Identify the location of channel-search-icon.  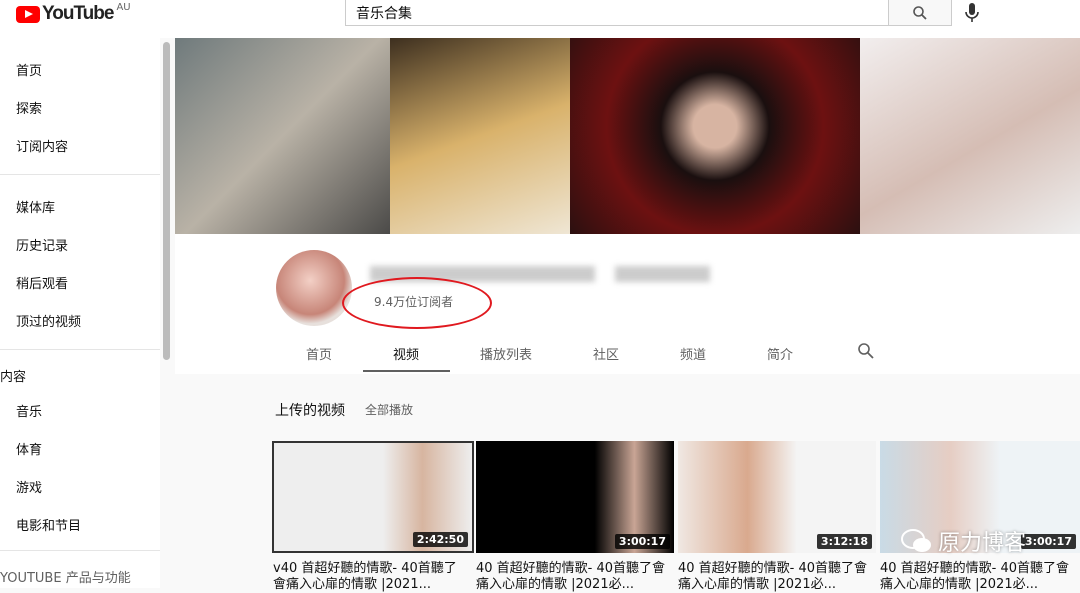
(866, 351).